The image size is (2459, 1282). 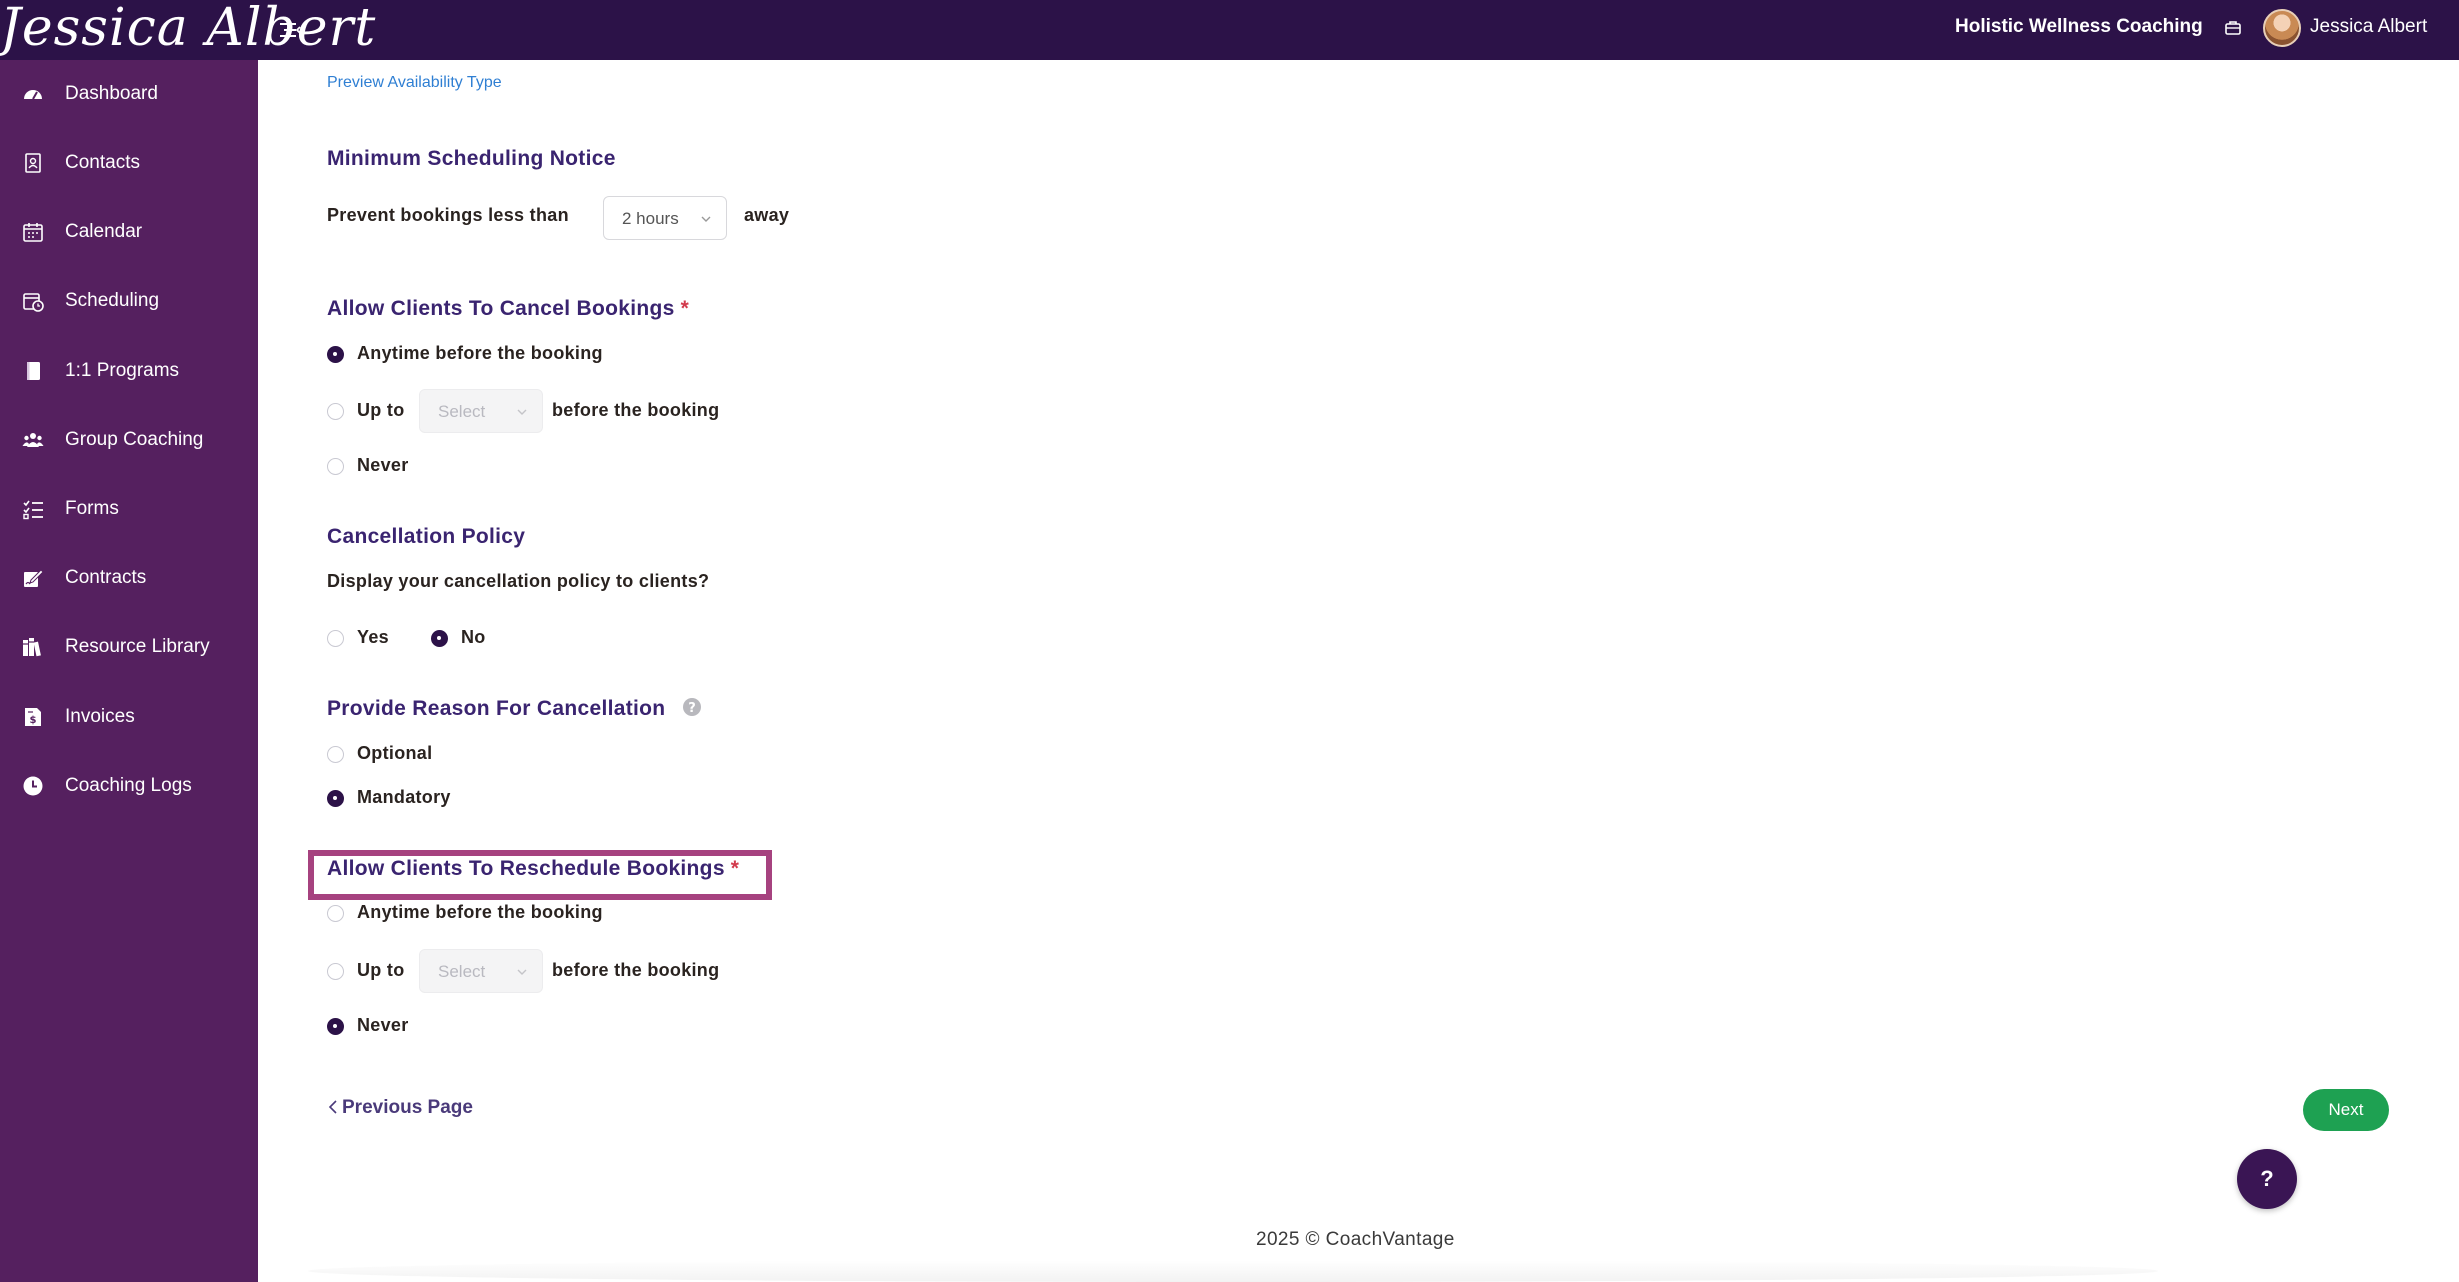 I want to click on sidebar-item-calendar: Calendar, so click(x=129, y=232).